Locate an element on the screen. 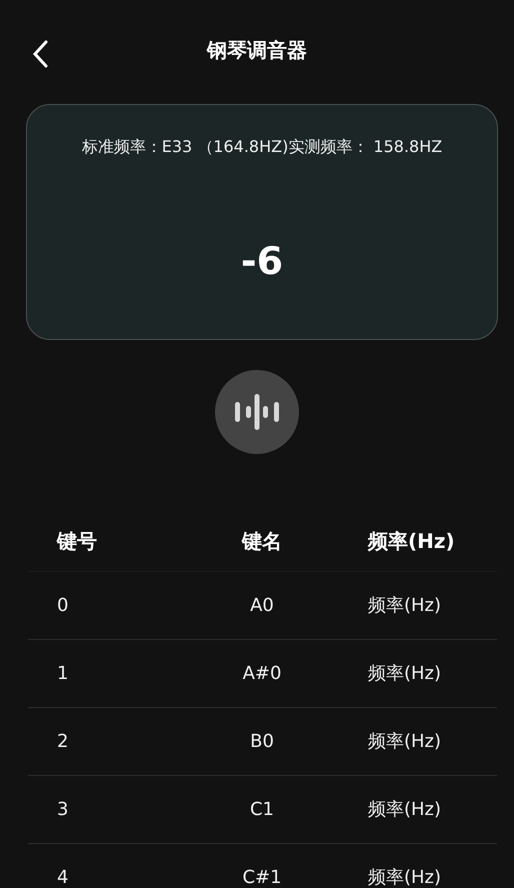 This screenshot has height=888, width=514. column-header: 键名 is located at coordinates (262, 541).